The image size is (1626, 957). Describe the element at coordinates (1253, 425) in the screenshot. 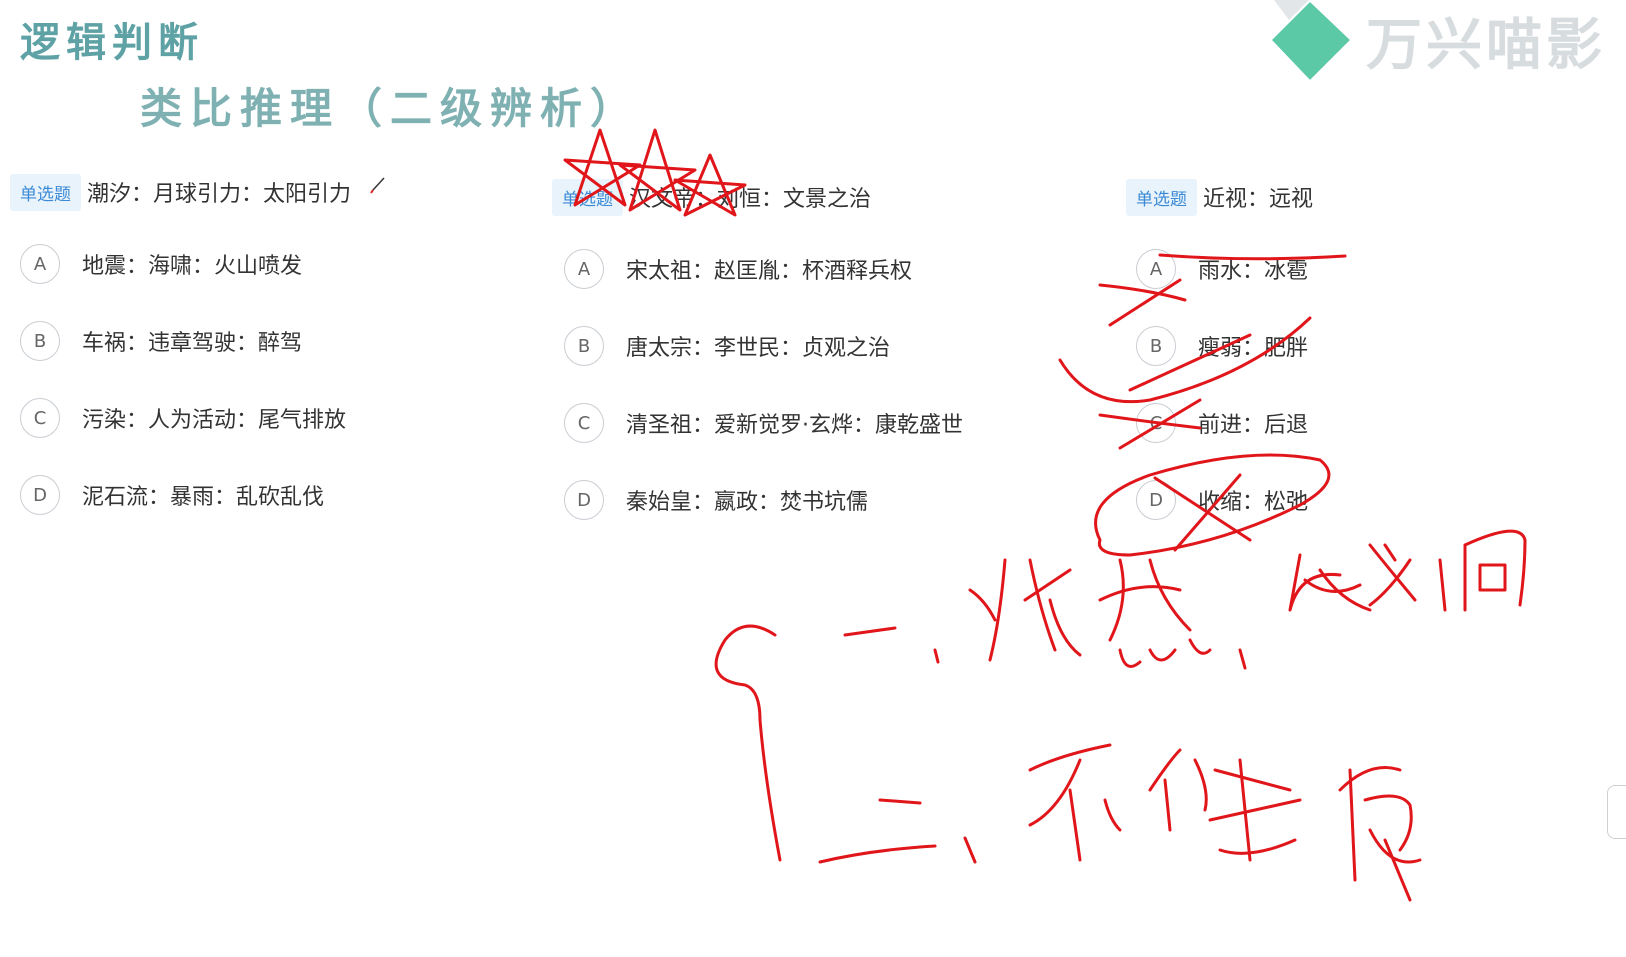

I see `option-text: 前进：后退` at that location.